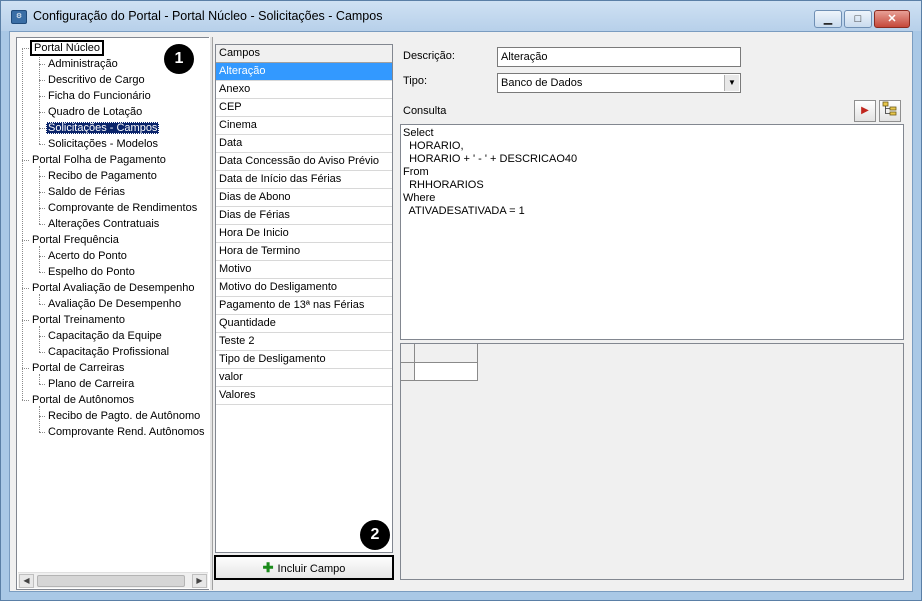  I want to click on tree-leaf-item: Espelho do Ponto, so click(91, 272).